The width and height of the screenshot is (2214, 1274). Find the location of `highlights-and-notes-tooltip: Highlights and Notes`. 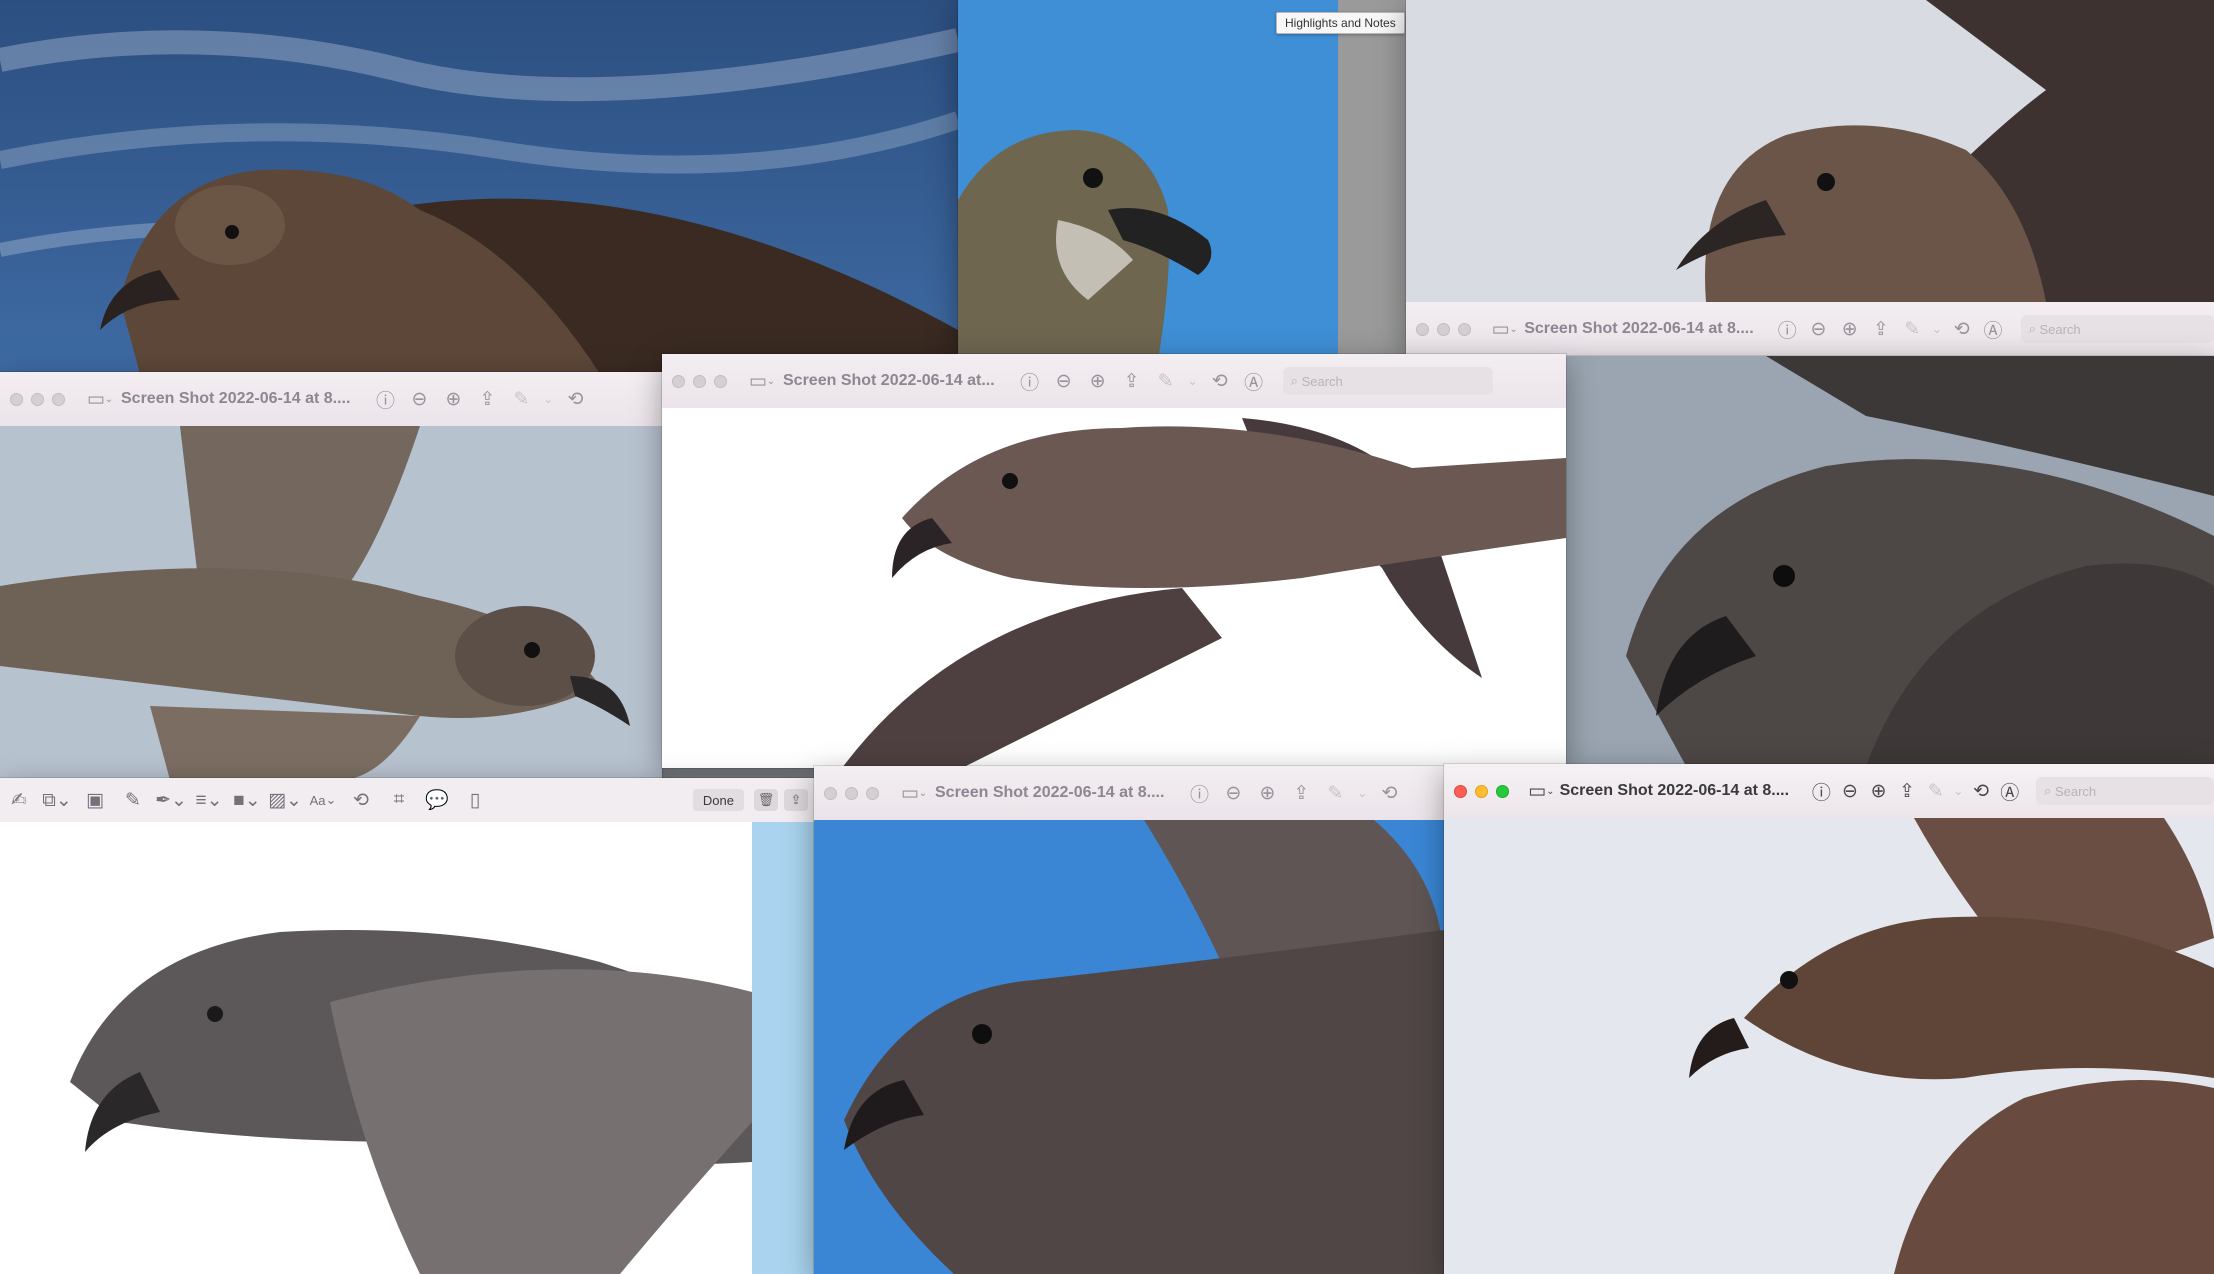

highlights-and-notes-tooltip: Highlights and Notes is located at coordinates (1340, 23).